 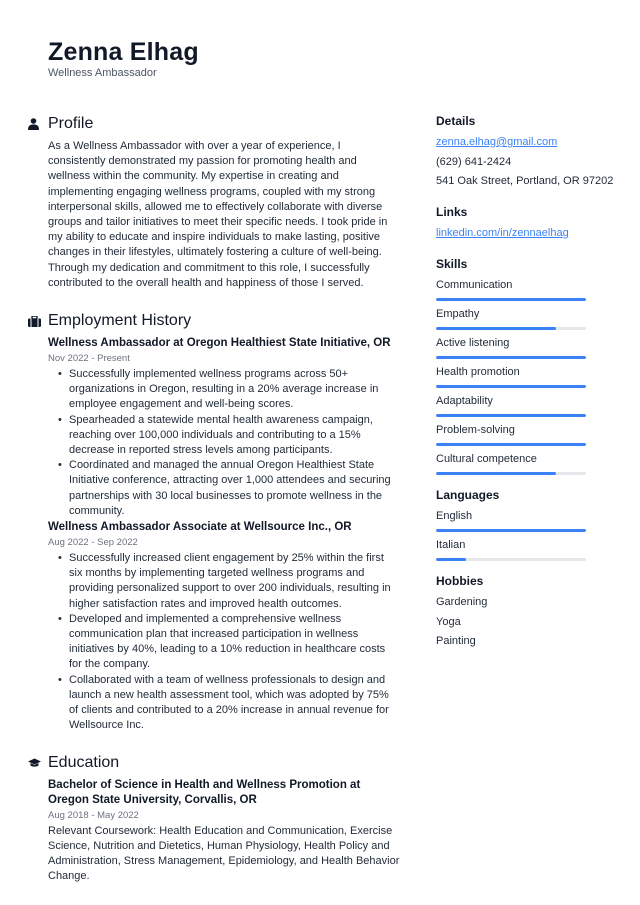 I want to click on details-heading: Details, so click(x=456, y=121).